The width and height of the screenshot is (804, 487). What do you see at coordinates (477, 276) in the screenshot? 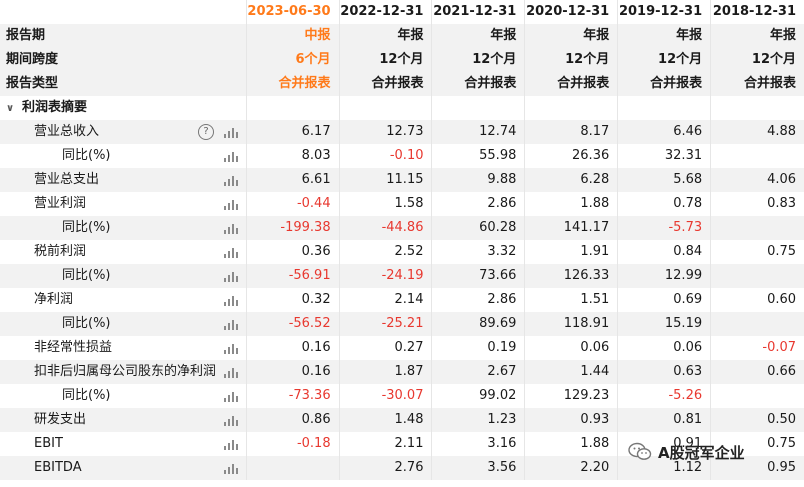
I see `value-cell: 73.66` at bounding box center [477, 276].